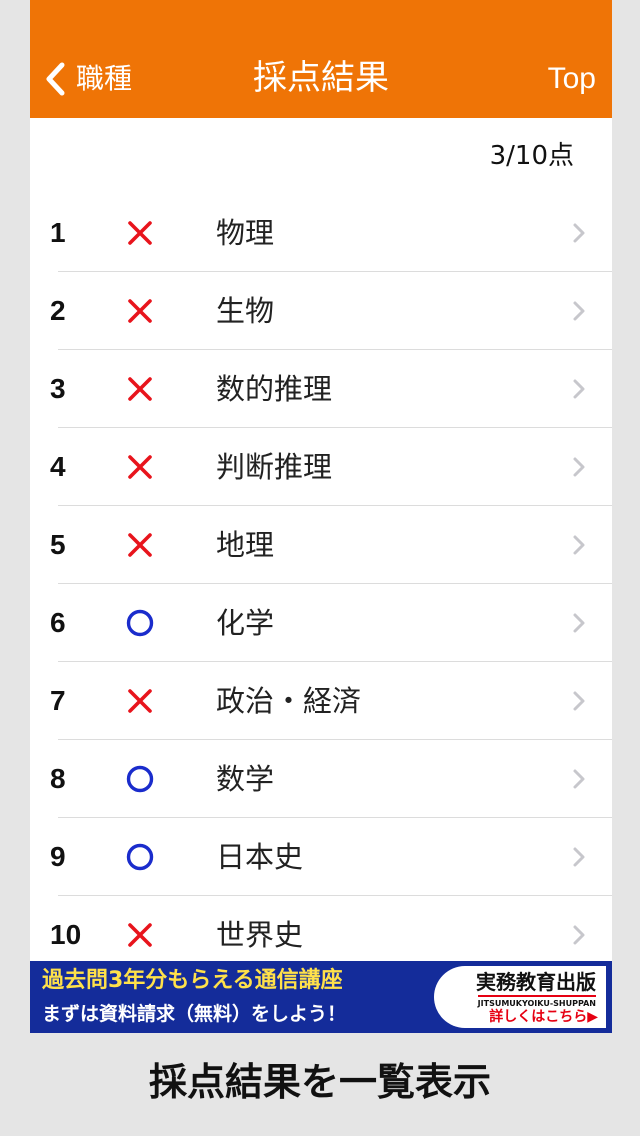 Image resolution: width=640 pixels, height=1136 pixels. I want to click on question-number: 1, so click(58, 232).